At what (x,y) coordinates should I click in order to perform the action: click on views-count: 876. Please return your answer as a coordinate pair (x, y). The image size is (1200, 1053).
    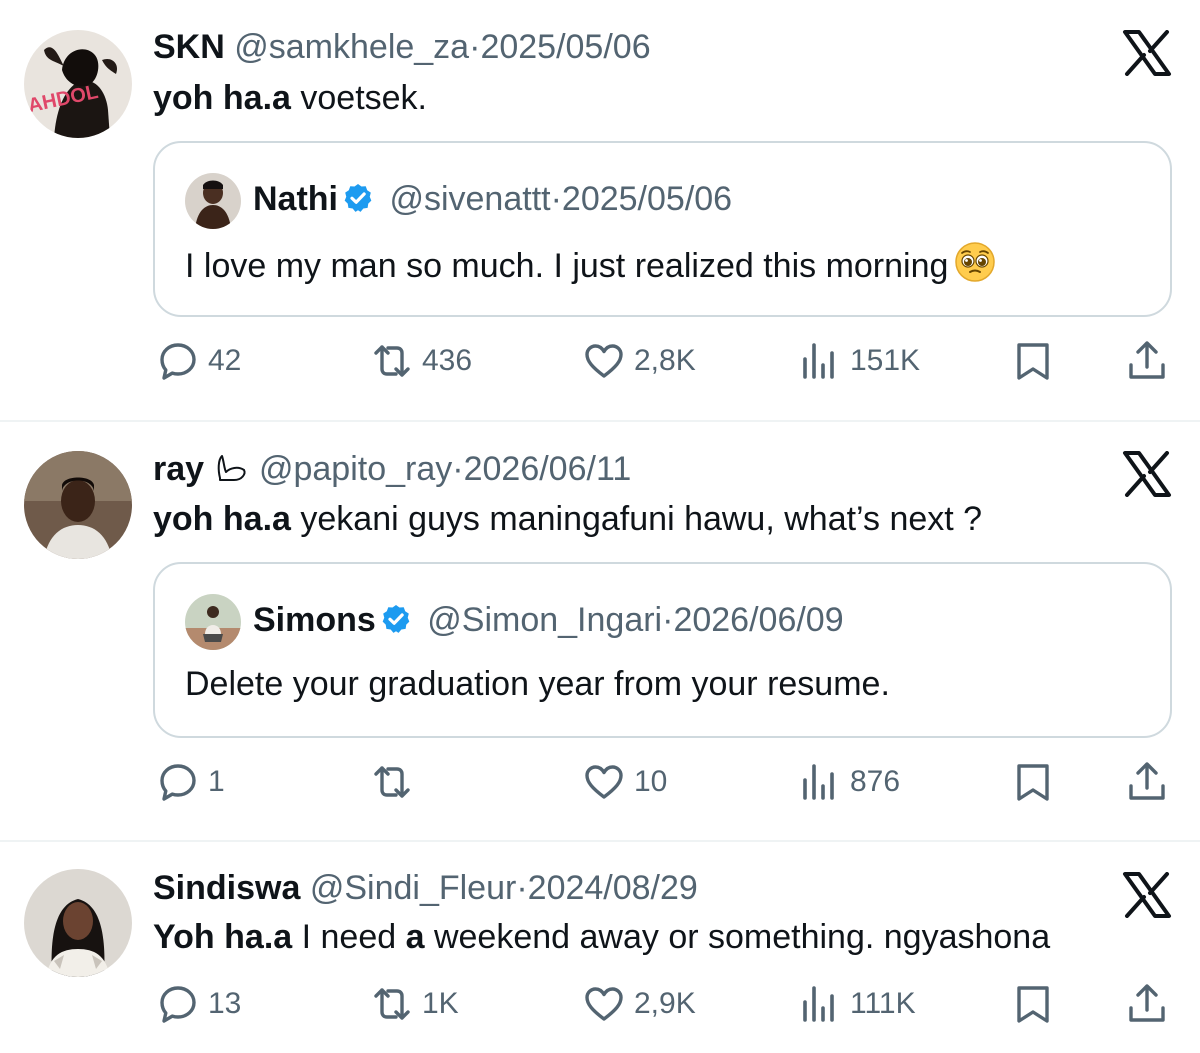
    Looking at the image, I should click on (875, 781).